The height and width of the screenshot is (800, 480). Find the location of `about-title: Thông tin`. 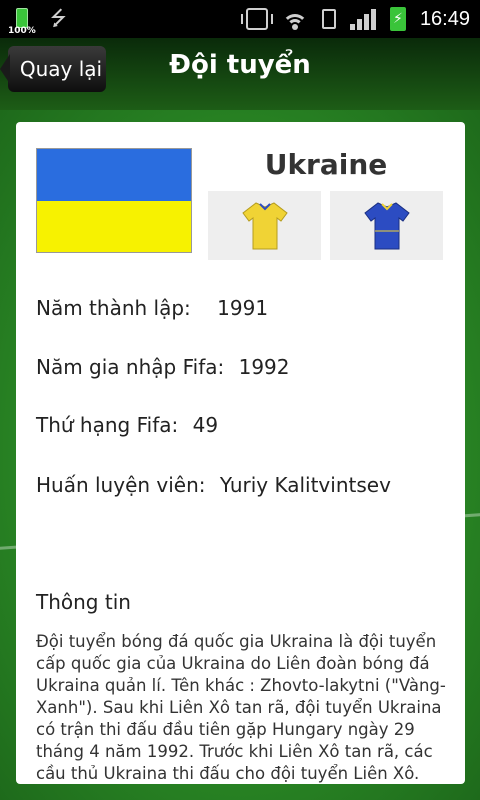

about-title: Thông tin is located at coordinates (83, 602).